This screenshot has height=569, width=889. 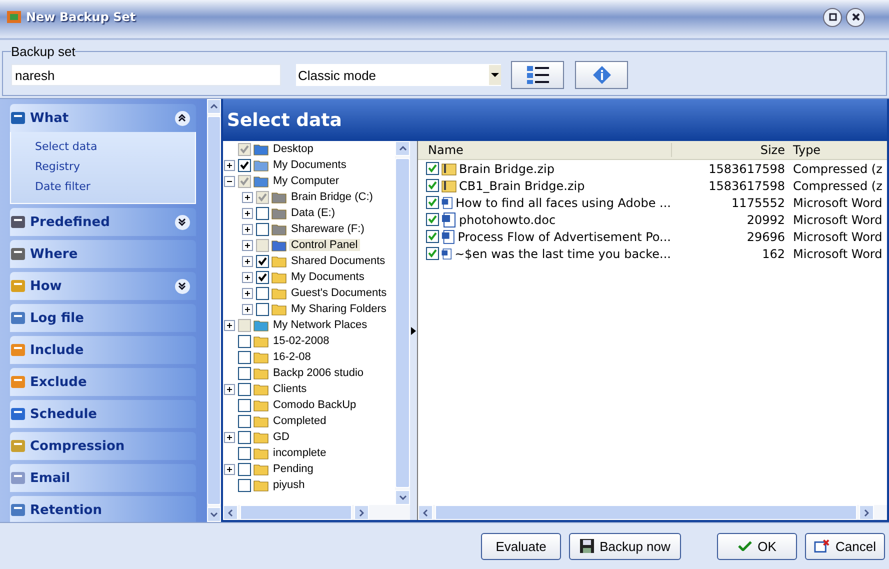 What do you see at coordinates (521, 546) in the screenshot?
I see `dialog-button: Evaluate` at bounding box center [521, 546].